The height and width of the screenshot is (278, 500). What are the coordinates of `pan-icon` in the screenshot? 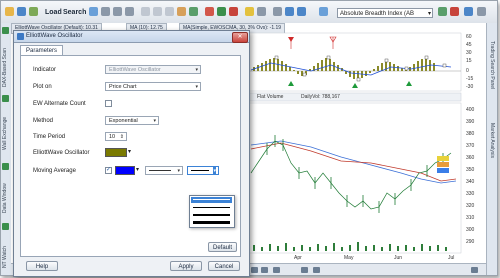 It's located at (304, 270).